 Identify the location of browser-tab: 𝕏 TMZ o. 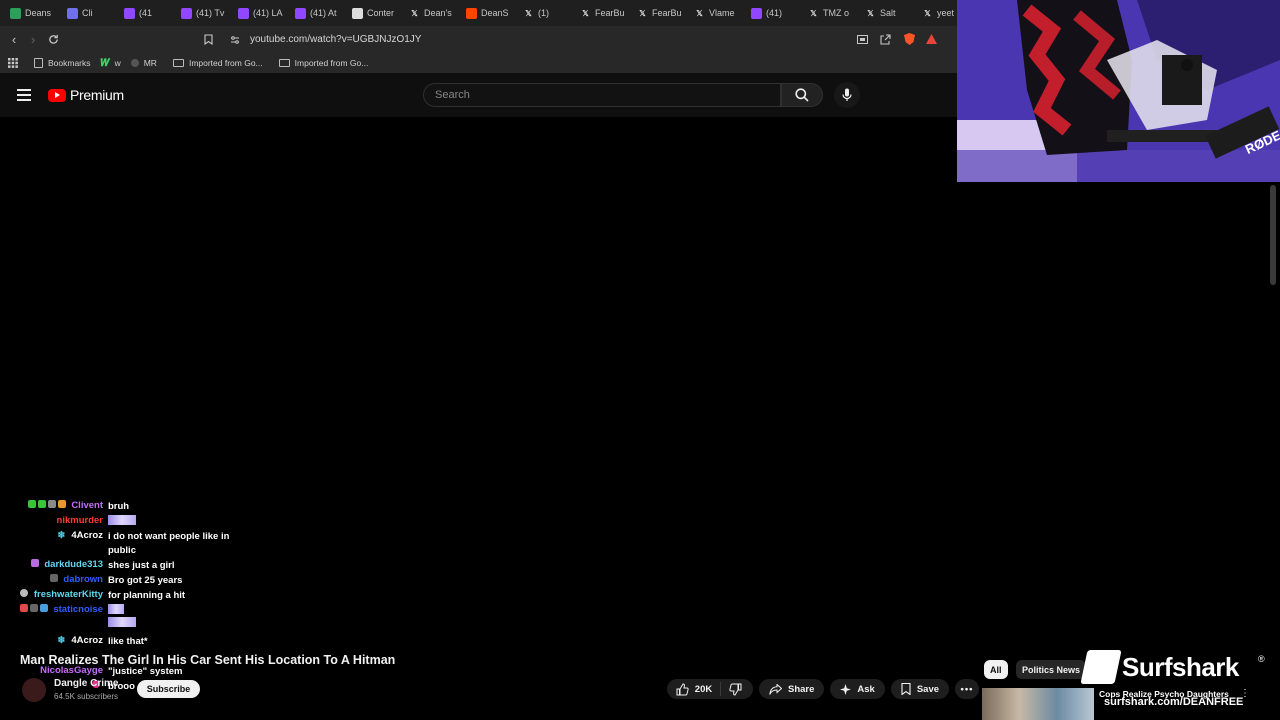
(826, 13).